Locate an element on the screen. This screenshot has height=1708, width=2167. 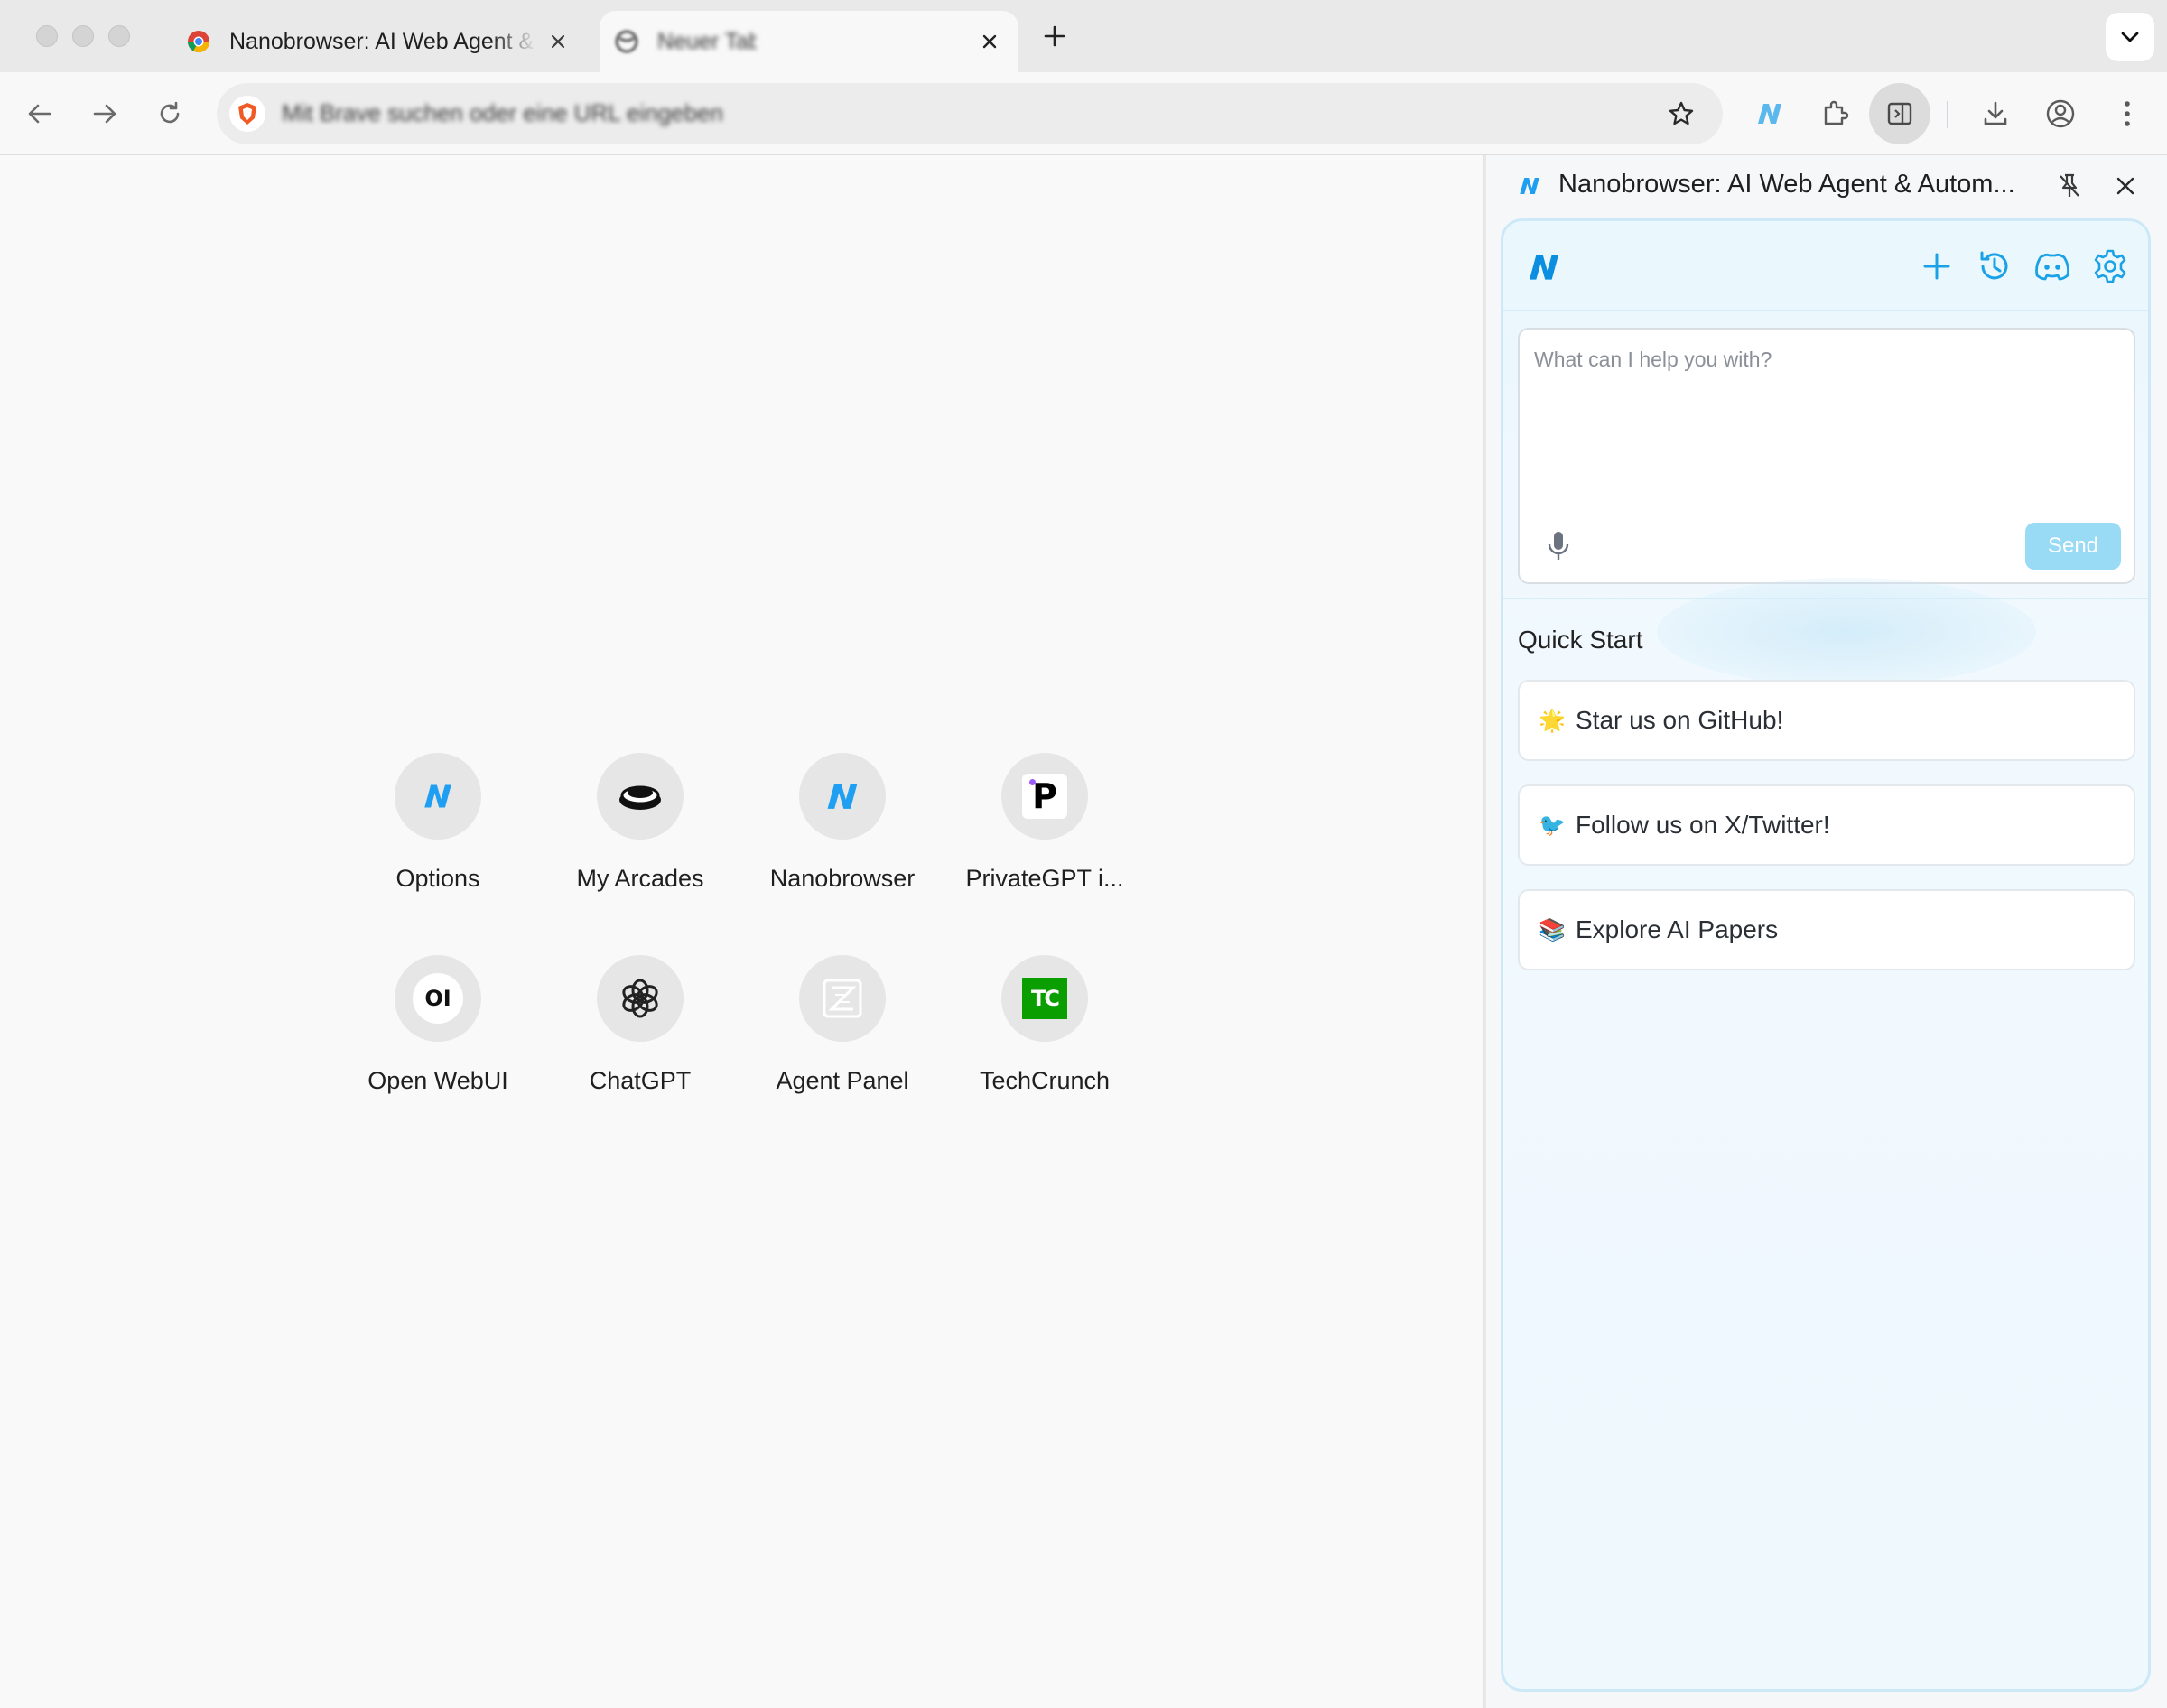
tab-search-button is located at coordinates (2130, 37).